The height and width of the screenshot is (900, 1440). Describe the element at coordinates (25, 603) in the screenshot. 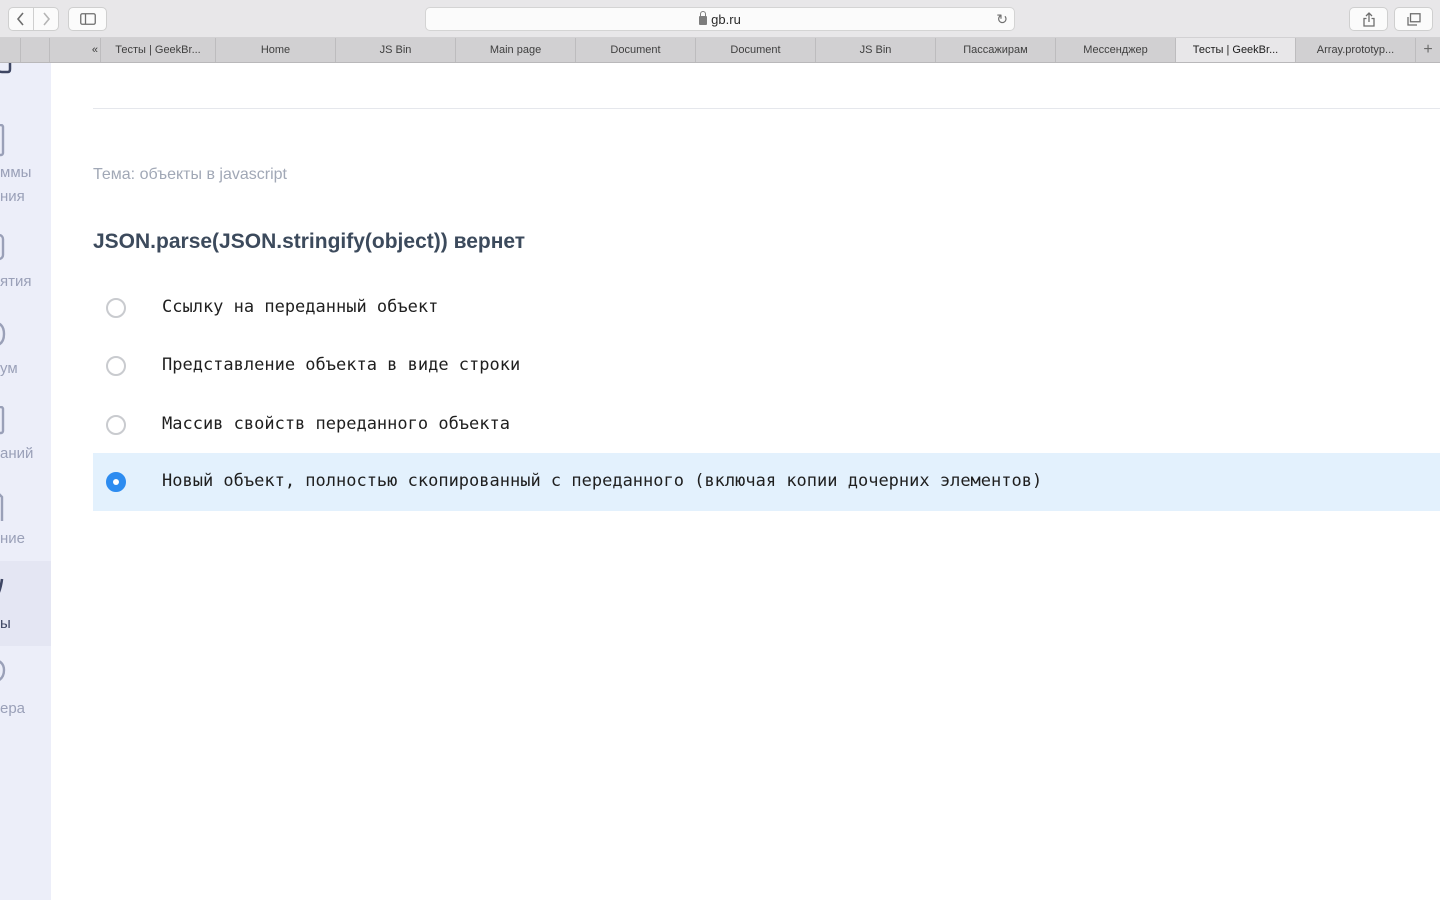

I see `sidebar-item-tests: ы` at that location.